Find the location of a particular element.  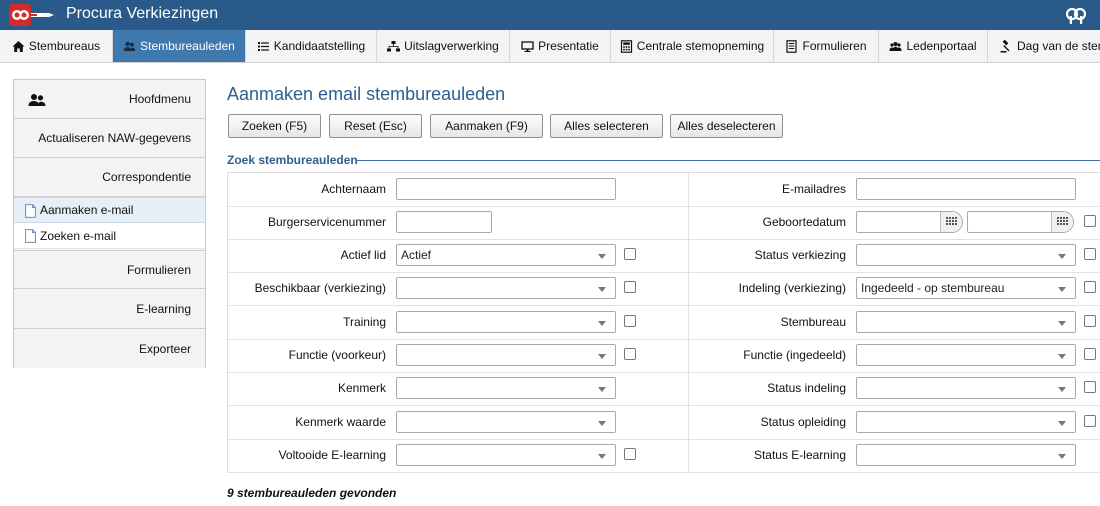

app-title: Procura Verkiezingen is located at coordinates (142, 13).